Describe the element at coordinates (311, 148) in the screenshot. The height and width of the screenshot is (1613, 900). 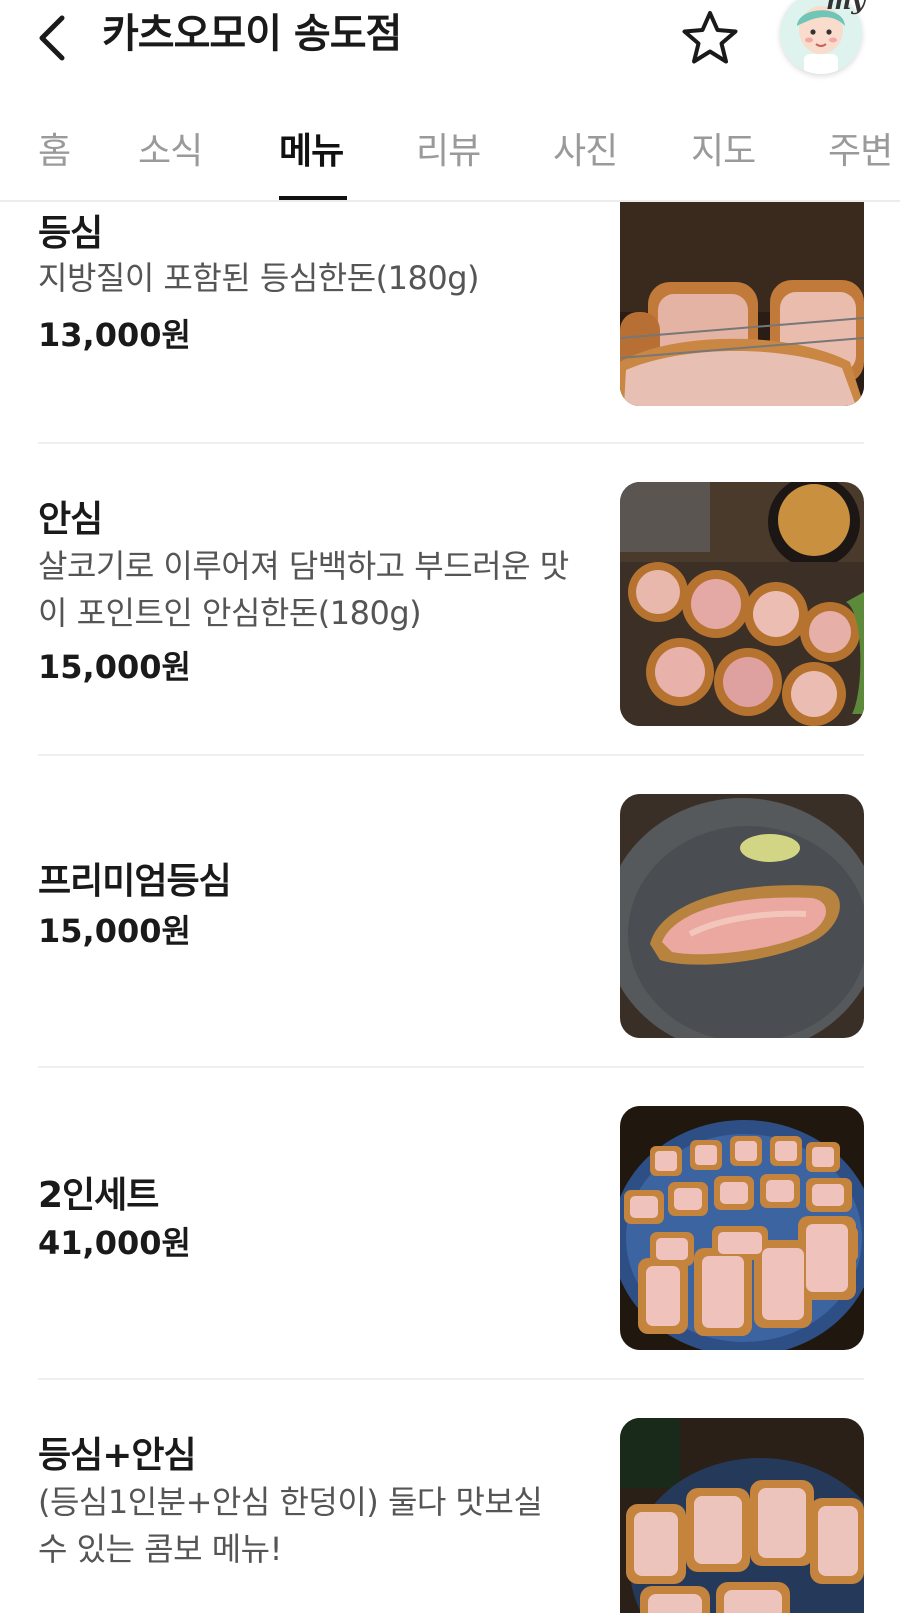
I see `tab-menu: 메뉴` at that location.